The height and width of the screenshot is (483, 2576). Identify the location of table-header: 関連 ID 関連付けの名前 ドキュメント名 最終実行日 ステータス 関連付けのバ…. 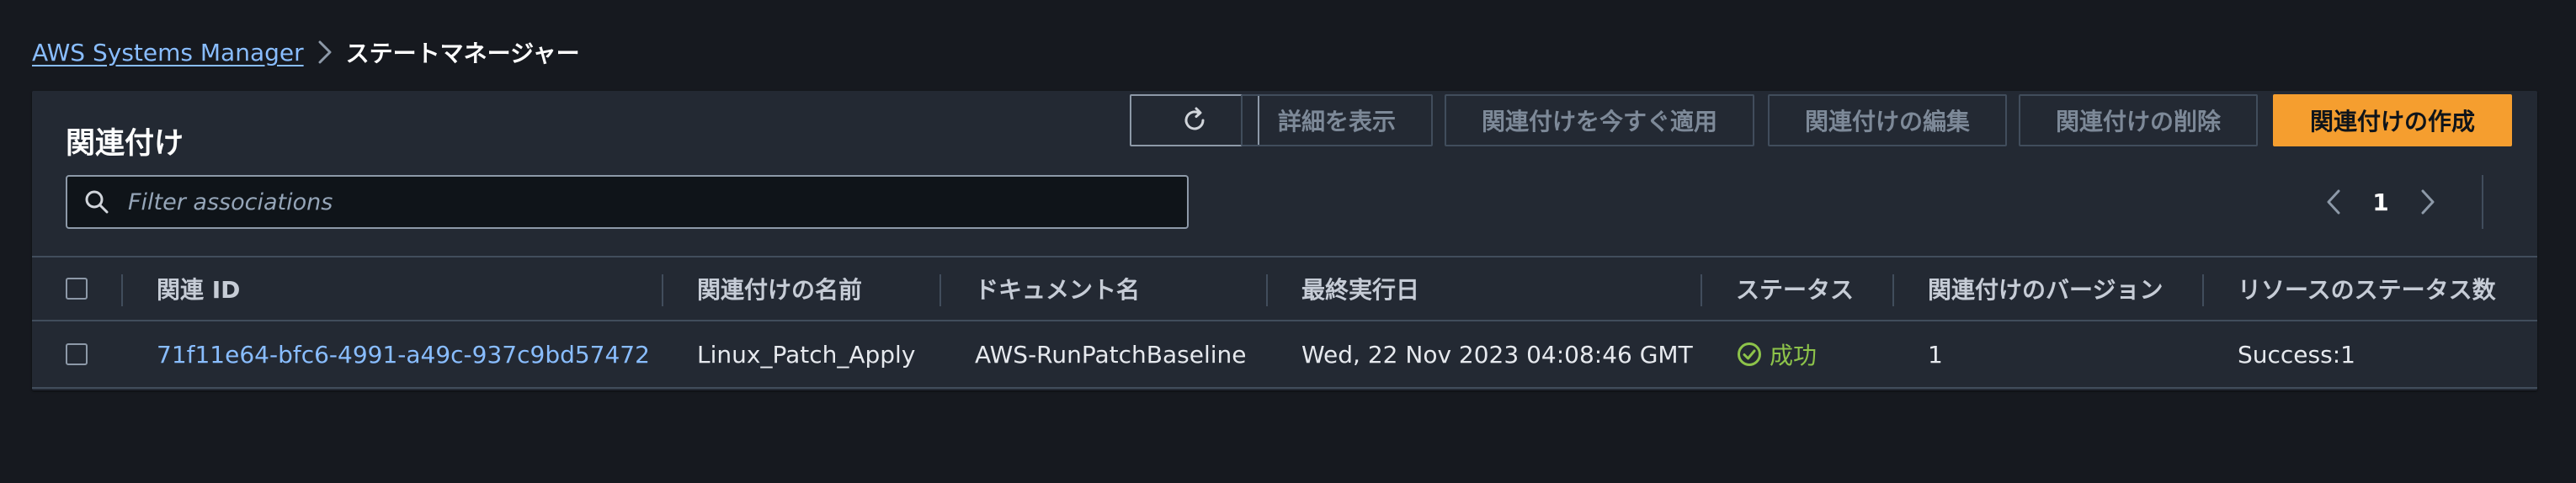
(1285, 288).